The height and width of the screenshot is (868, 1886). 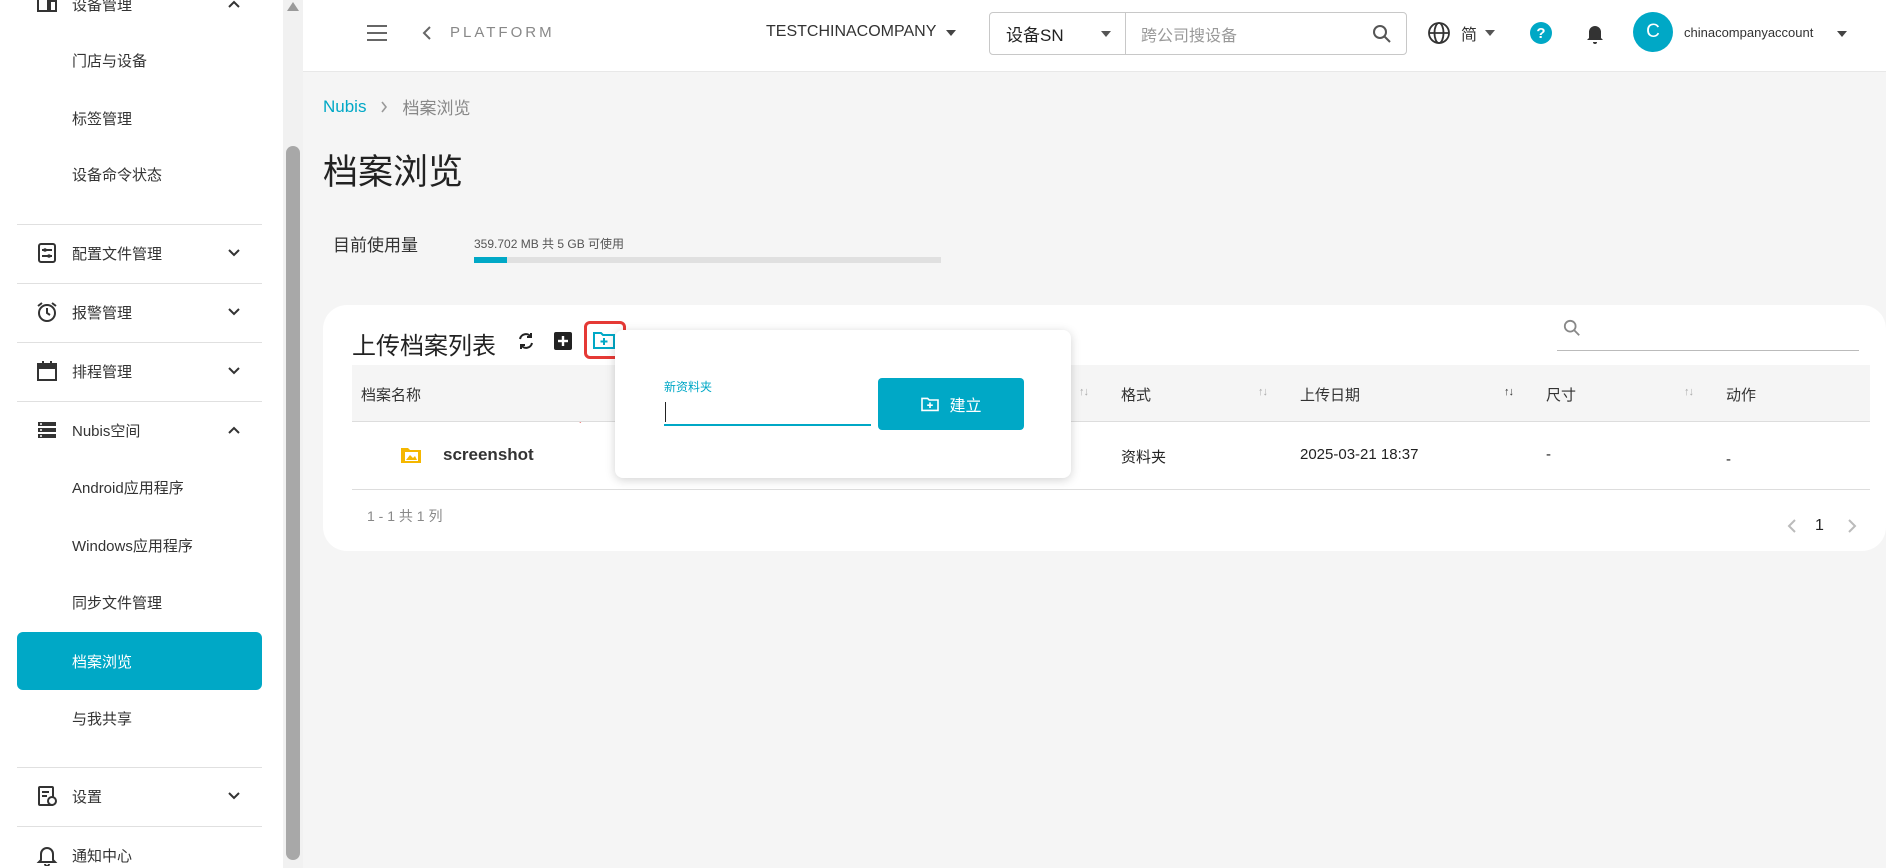 What do you see at coordinates (139, 847) in the screenshot?
I see `sidebar-item-notification-center: 通知中心` at bounding box center [139, 847].